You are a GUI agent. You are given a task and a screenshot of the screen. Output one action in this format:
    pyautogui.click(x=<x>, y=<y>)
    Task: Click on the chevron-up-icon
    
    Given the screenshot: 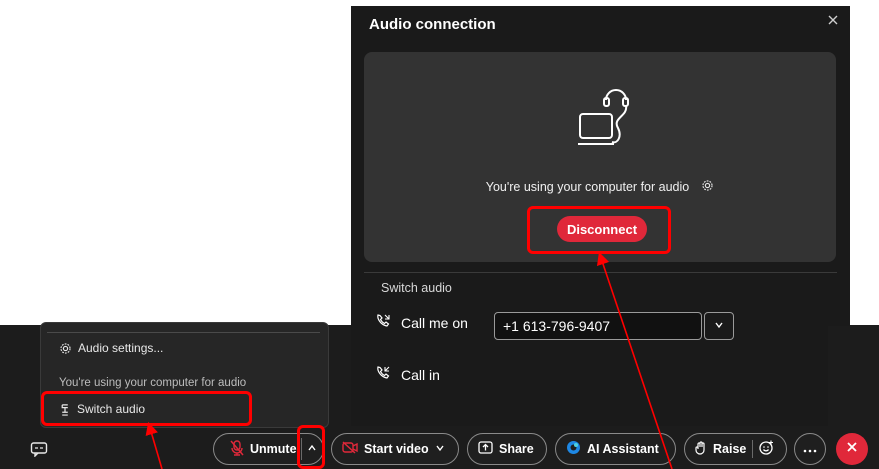 What is the action you would take?
    pyautogui.click(x=312, y=449)
    